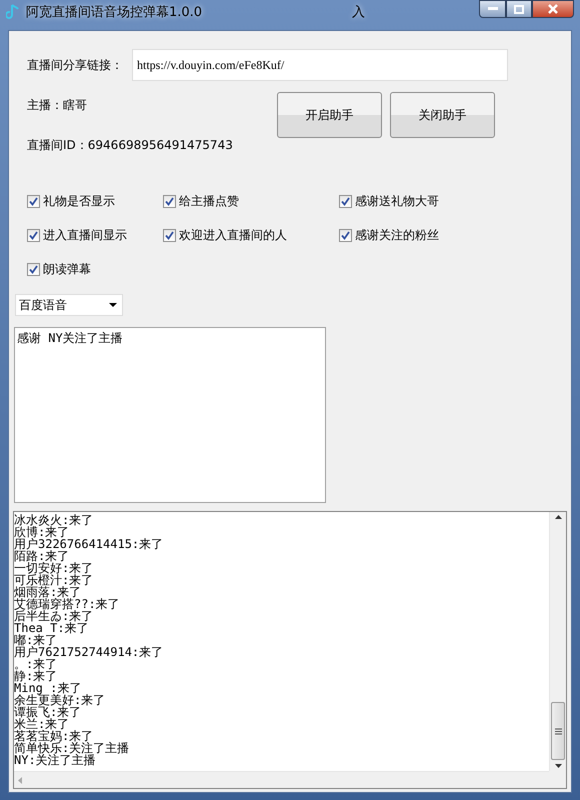 Image resolution: width=580 pixels, height=800 pixels. Describe the element at coordinates (48, 712) in the screenshot. I see `log-line: 谭振飞:来了` at that location.